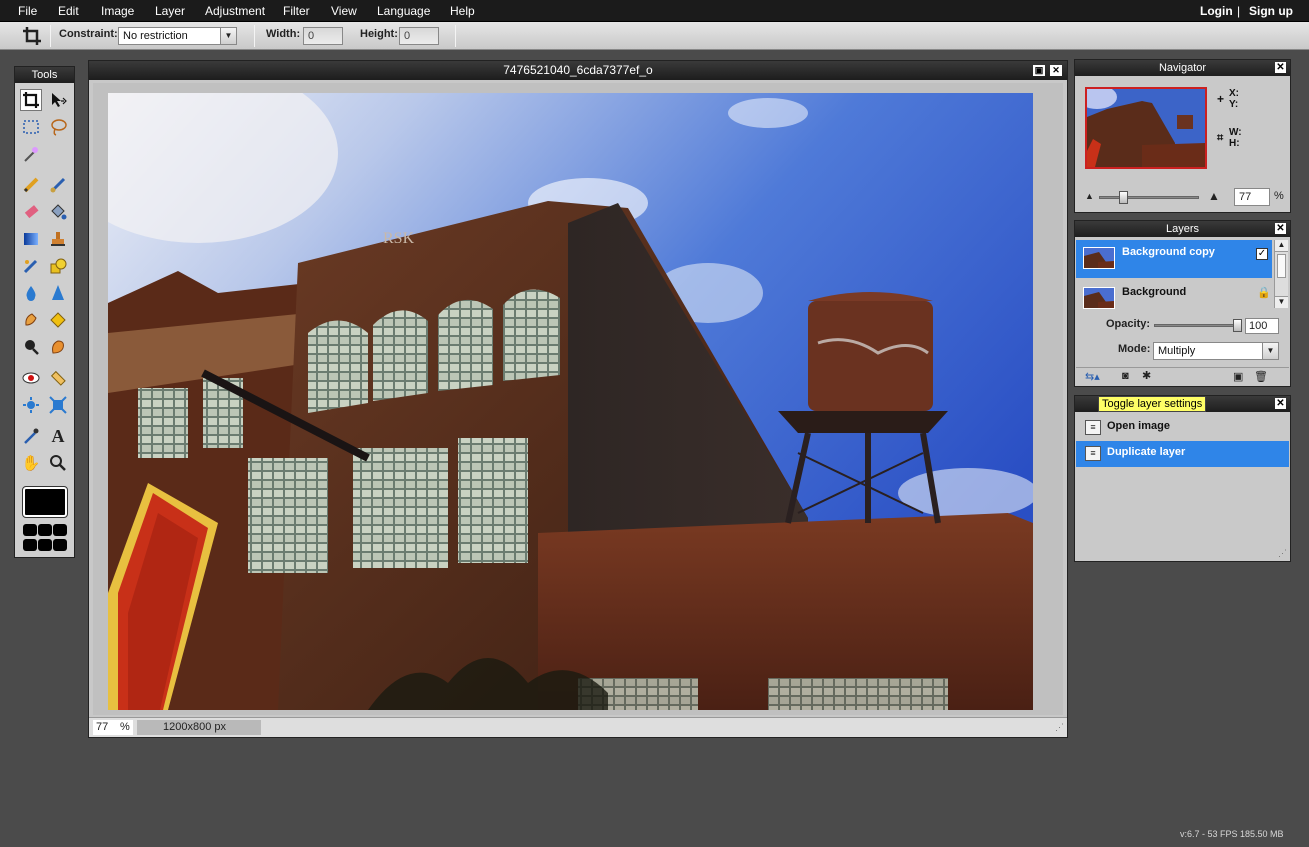 This screenshot has height=847, width=1309. Describe the element at coordinates (31, 266) in the screenshot. I see `replace-color-icon` at that location.